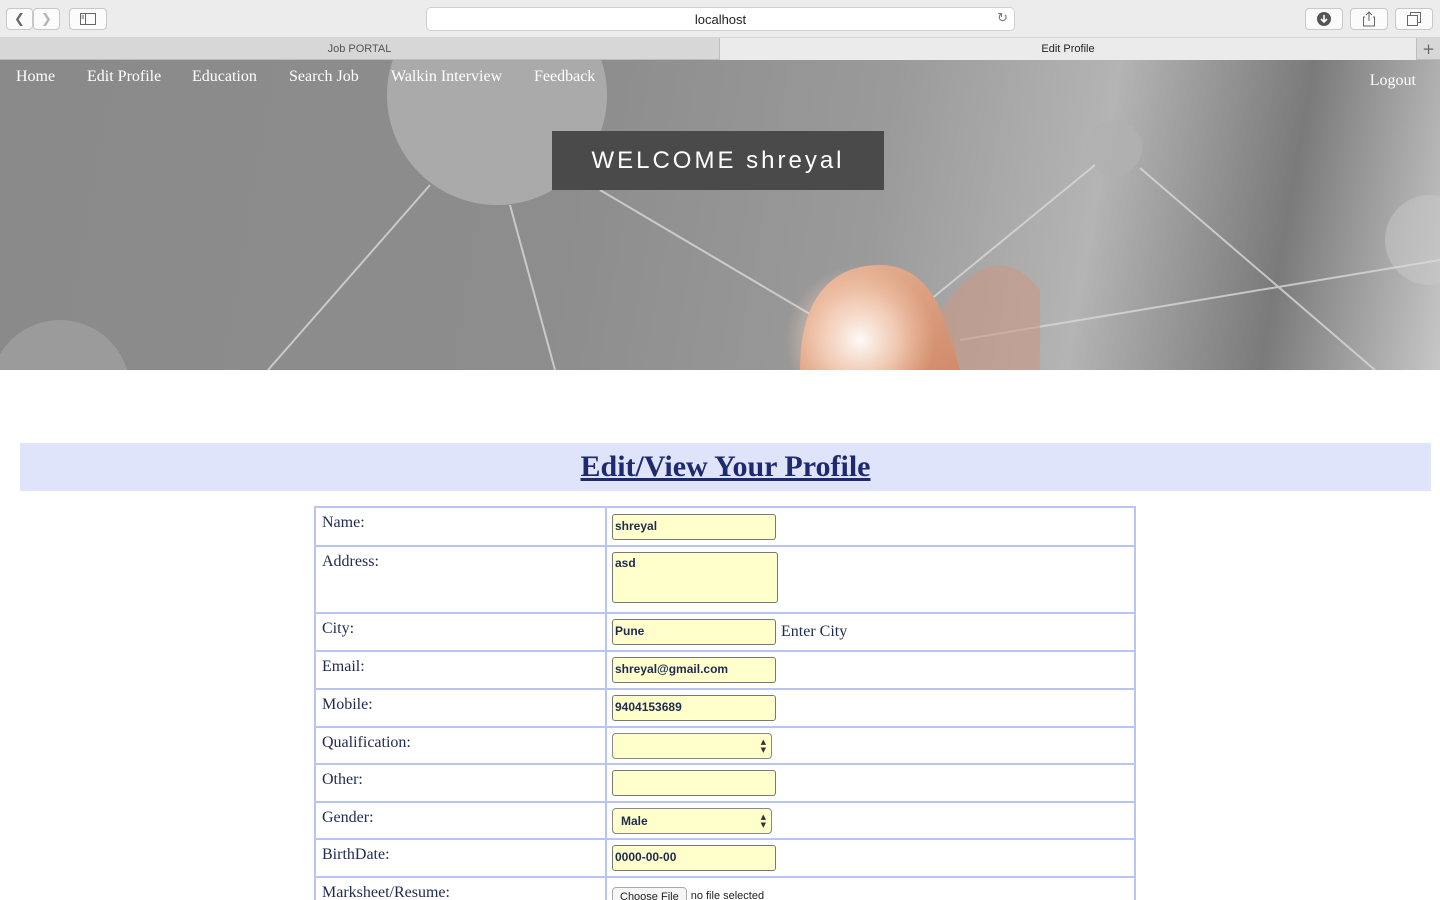 The image size is (1440, 900). Describe the element at coordinates (1324, 19) in the screenshot. I see `downloads-icon` at that location.